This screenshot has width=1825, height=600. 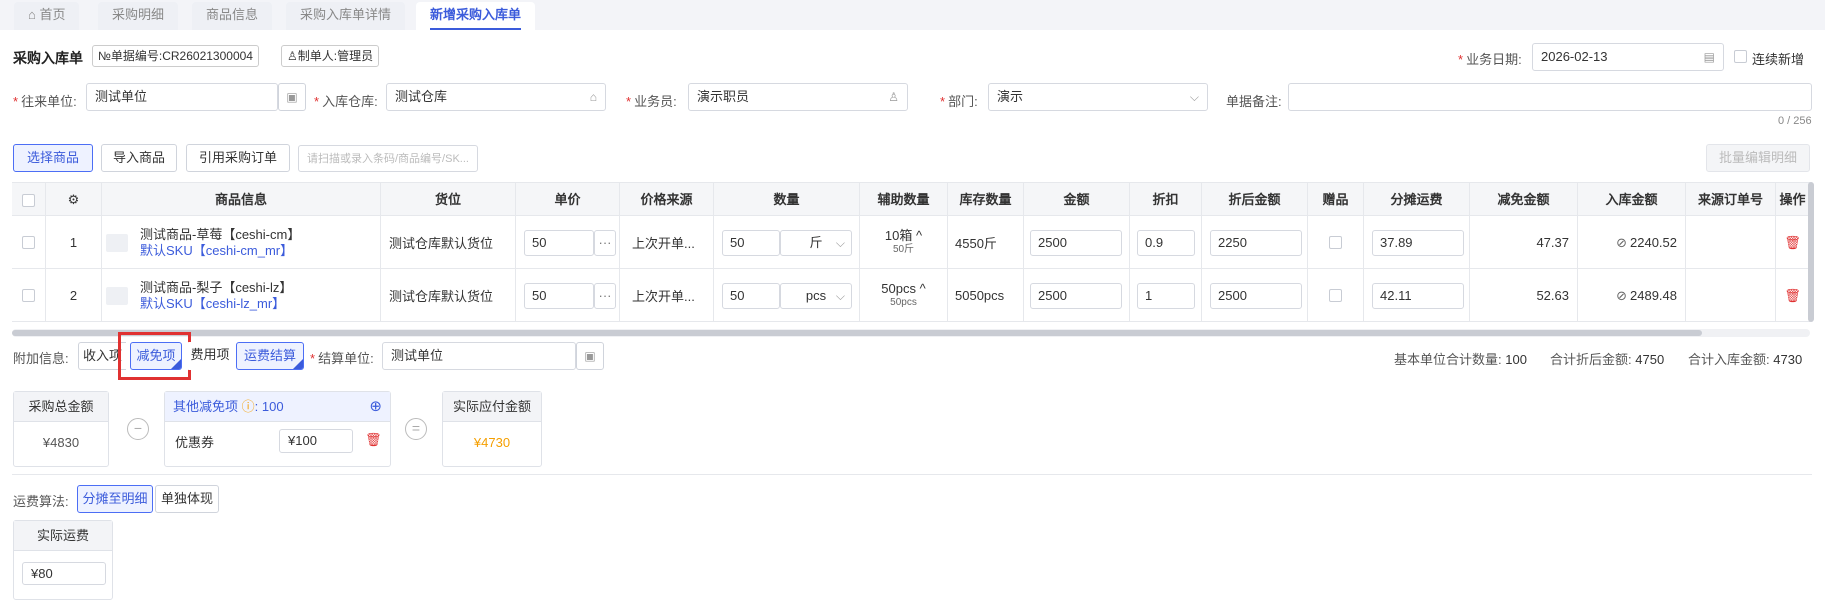 What do you see at coordinates (74, 295) in the screenshot?
I see `row-index: 2` at bounding box center [74, 295].